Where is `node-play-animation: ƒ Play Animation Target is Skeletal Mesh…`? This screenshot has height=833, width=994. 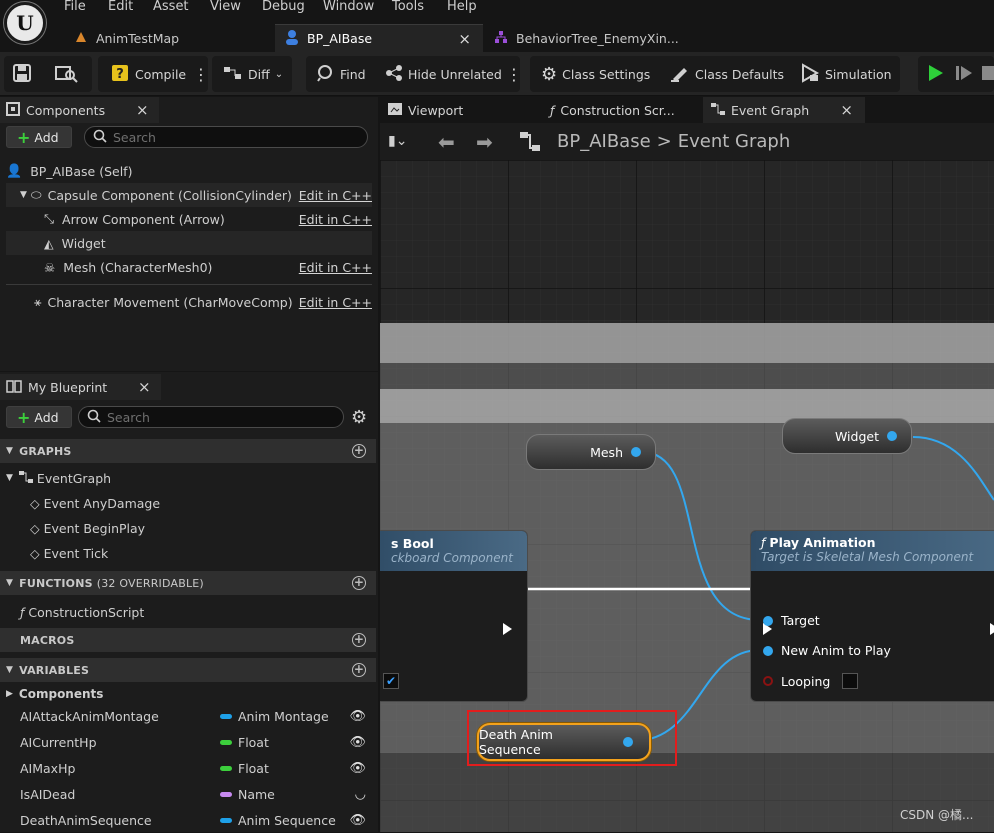
node-play-animation: ƒ Play Animation Target is Skeletal Mesh… is located at coordinates (872, 616).